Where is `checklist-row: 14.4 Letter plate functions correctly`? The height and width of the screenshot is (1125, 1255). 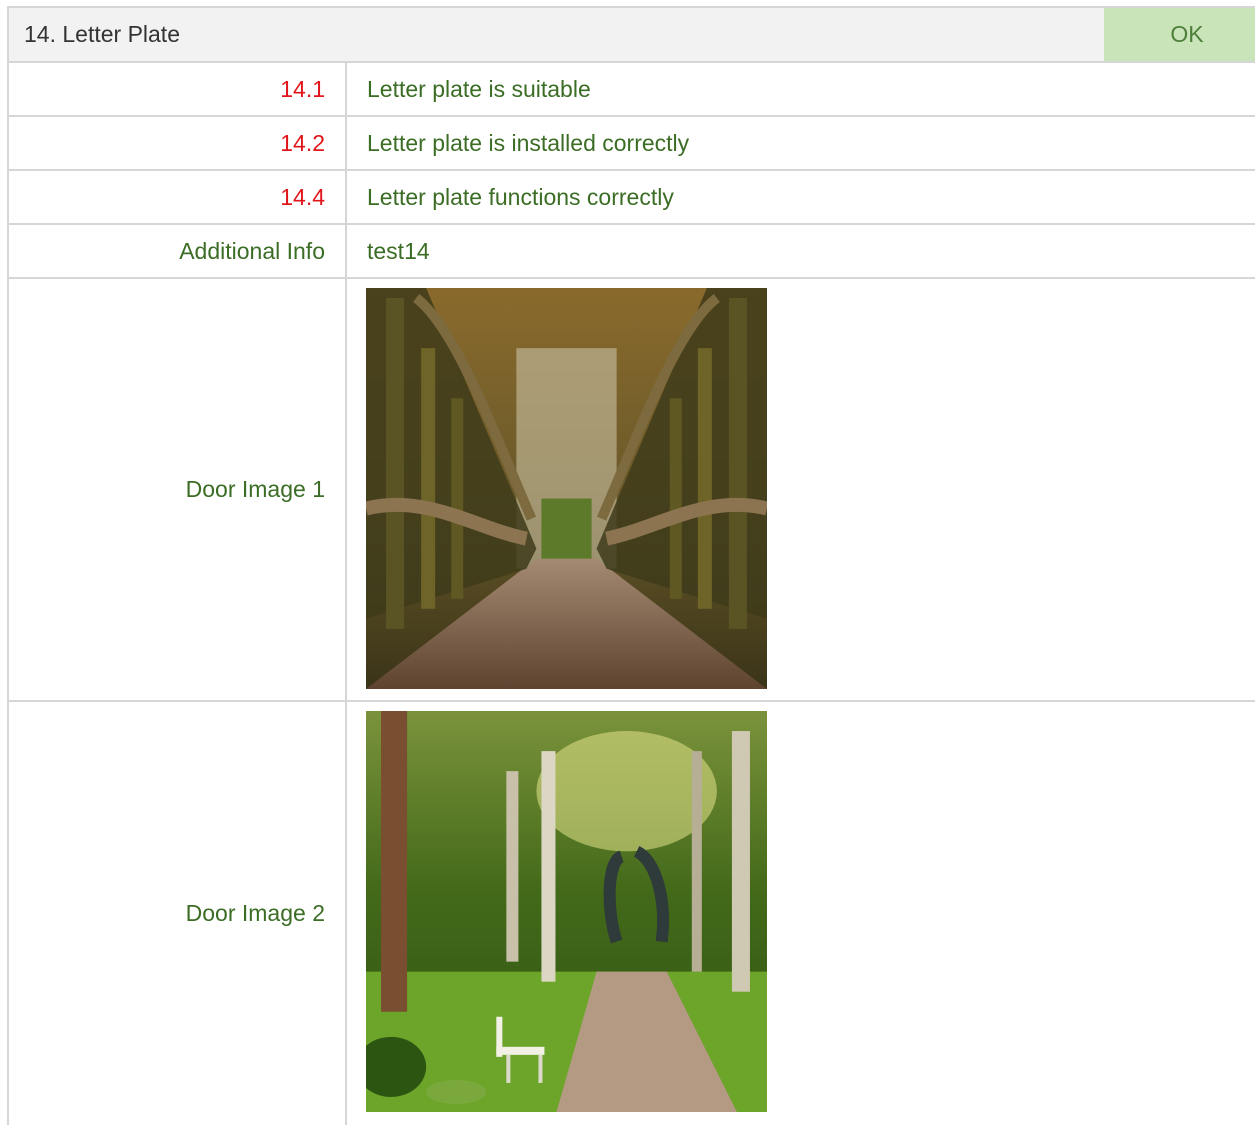 checklist-row: 14.4 Letter plate functions correctly is located at coordinates (631, 198).